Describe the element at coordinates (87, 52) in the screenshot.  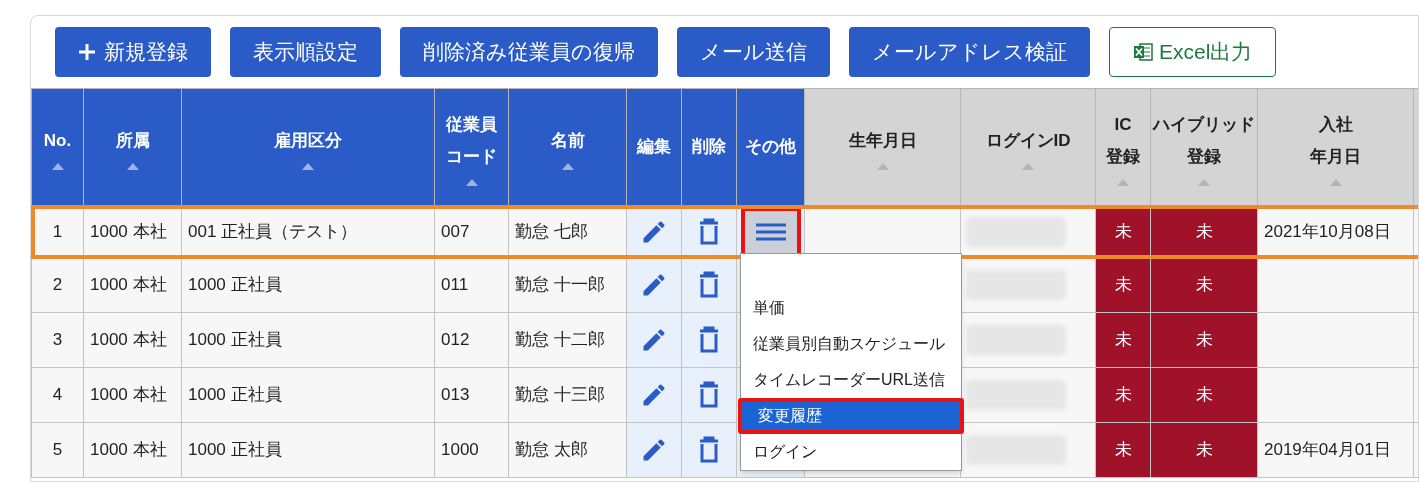
I see `plus-icon` at that location.